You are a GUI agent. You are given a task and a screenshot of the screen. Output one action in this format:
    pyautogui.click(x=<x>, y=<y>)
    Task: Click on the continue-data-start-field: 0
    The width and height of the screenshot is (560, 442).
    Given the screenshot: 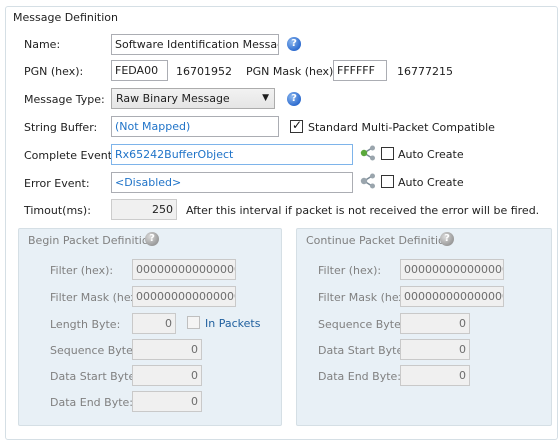 What is the action you would take?
    pyautogui.click(x=435, y=349)
    